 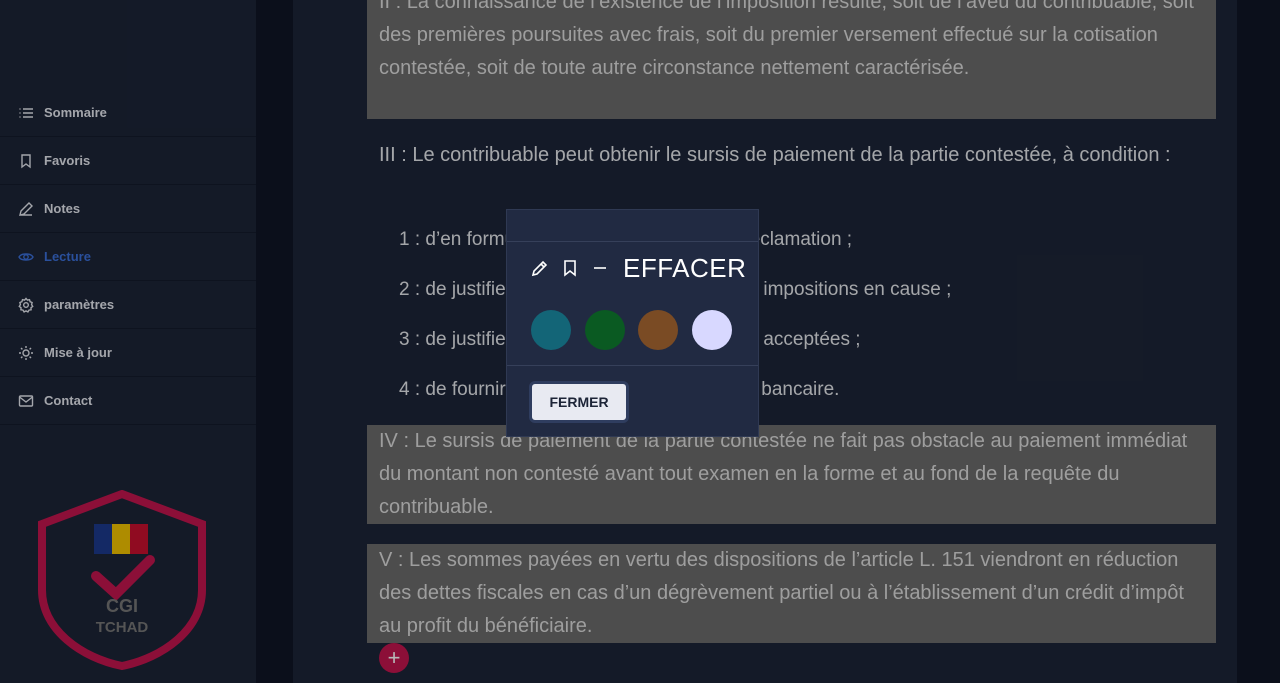 I want to click on fermer-button: FERMER, so click(x=579, y=402).